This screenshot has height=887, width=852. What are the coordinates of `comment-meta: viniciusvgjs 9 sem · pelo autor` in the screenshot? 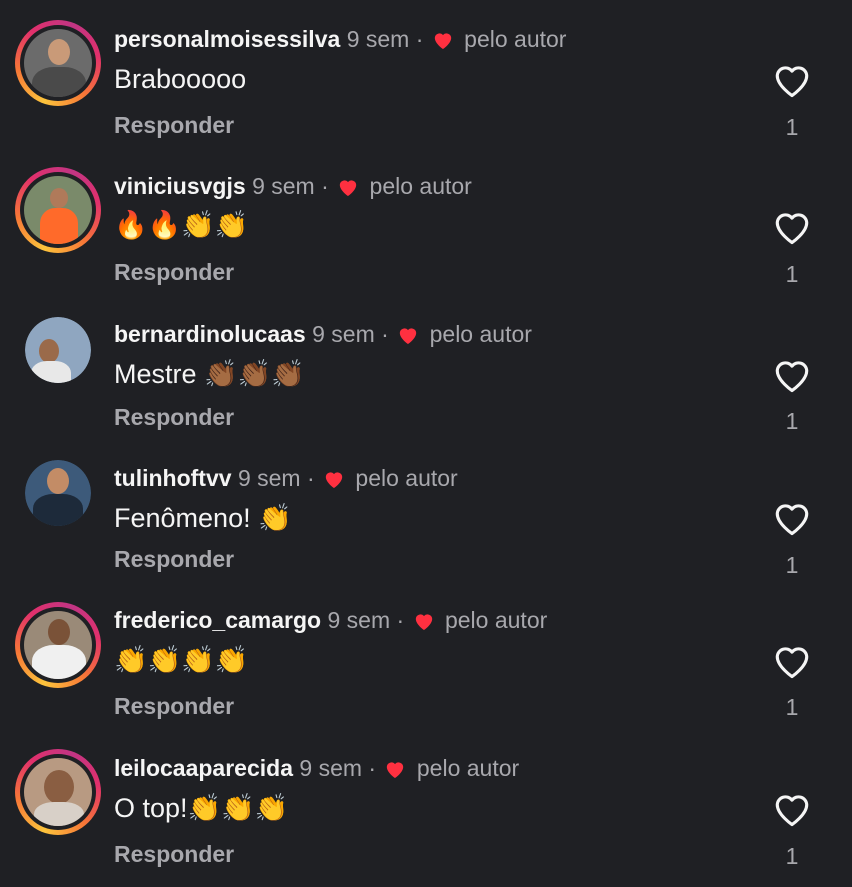 It's located at (293, 186).